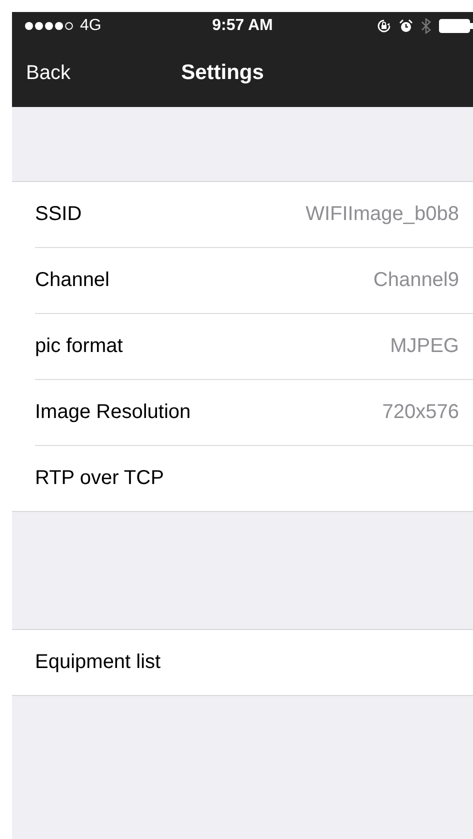  Describe the element at coordinates (72, 280) in the screenshot. I see `setting-label: Channel` at that location.